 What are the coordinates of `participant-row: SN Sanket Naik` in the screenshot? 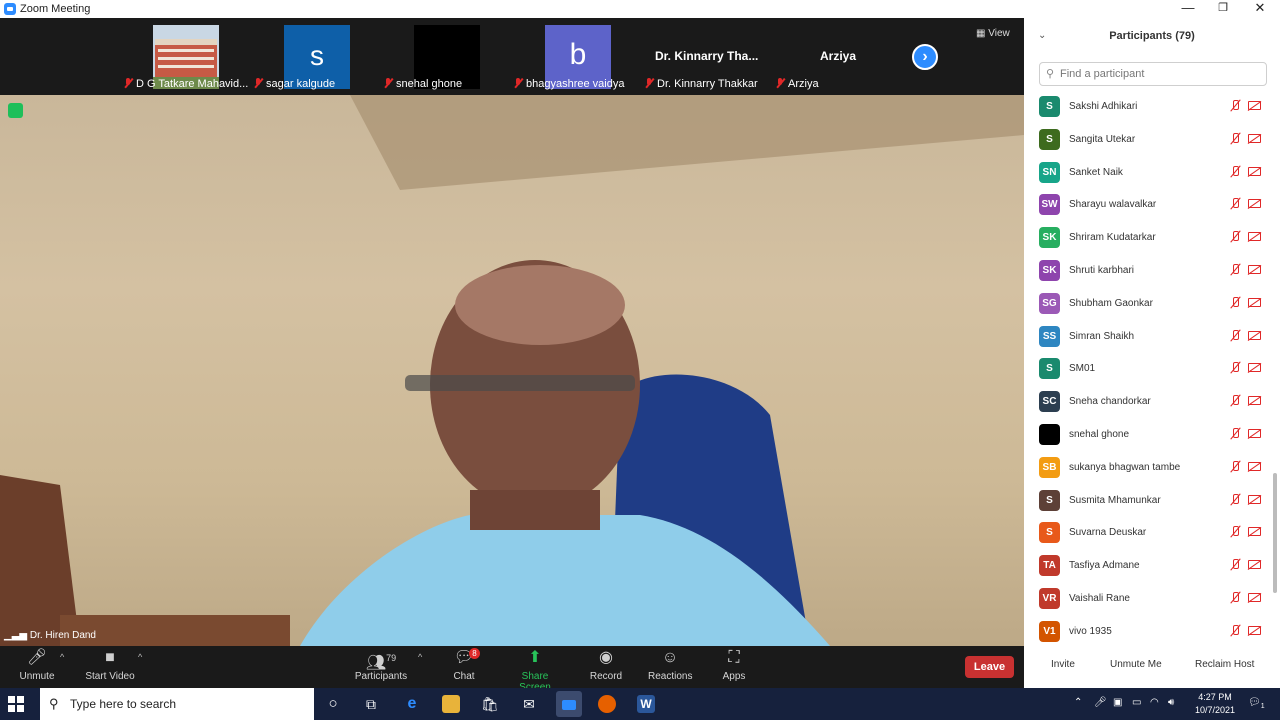 It's located at (1148, 174).